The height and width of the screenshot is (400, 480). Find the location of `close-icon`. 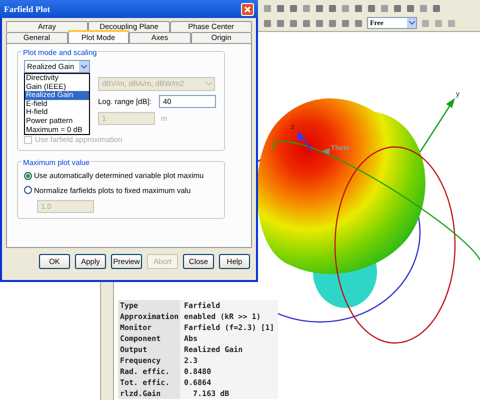

close-icon is located at coordinates (247, 9).